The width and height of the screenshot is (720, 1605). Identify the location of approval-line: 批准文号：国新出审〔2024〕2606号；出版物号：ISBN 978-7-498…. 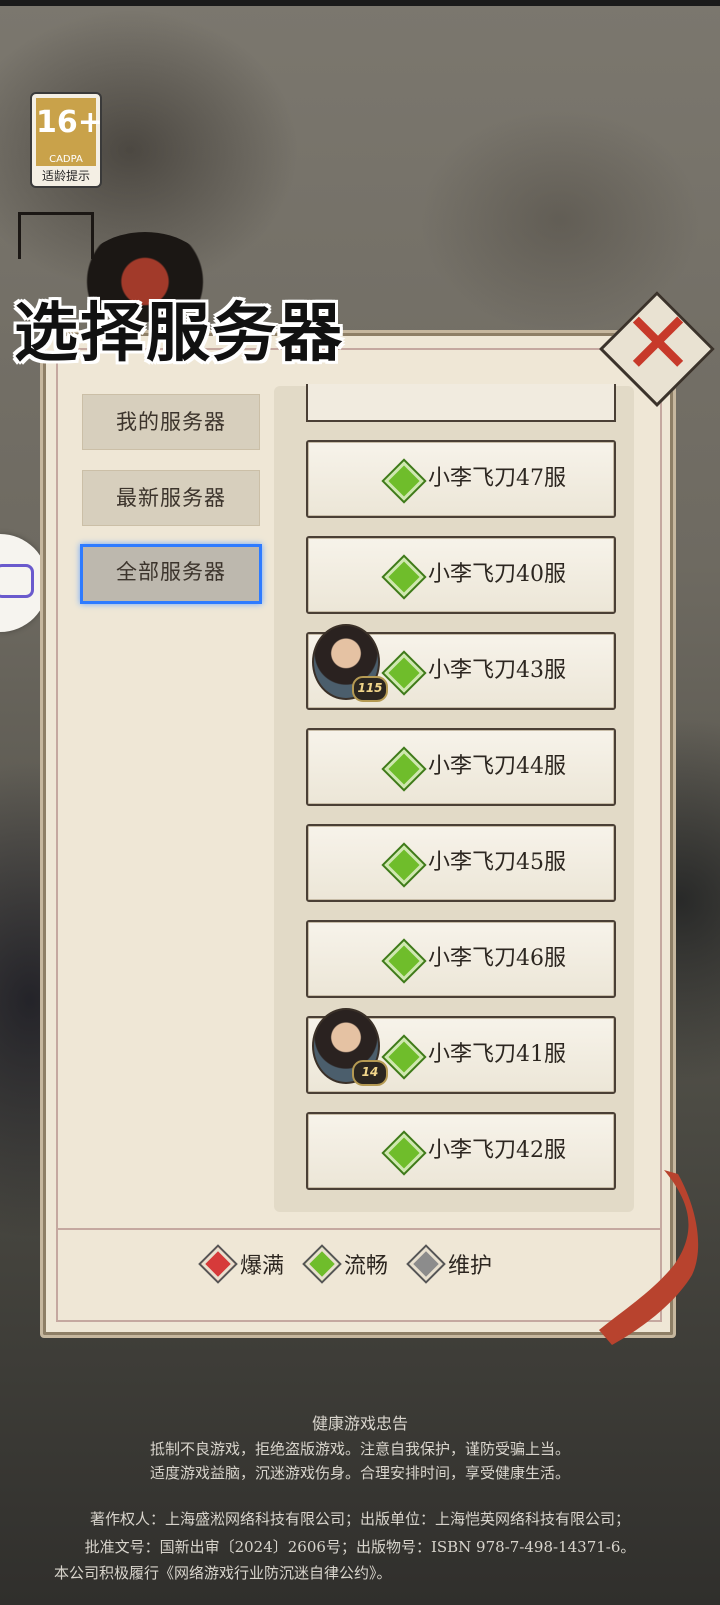
(360, 1547).